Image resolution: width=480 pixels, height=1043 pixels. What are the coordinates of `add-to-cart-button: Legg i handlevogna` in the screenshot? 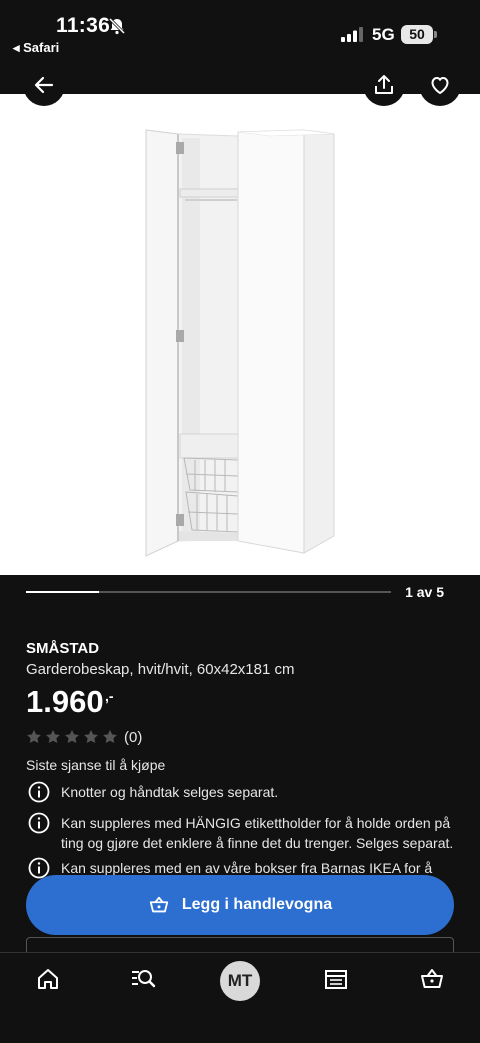 It's located at (240, 905).